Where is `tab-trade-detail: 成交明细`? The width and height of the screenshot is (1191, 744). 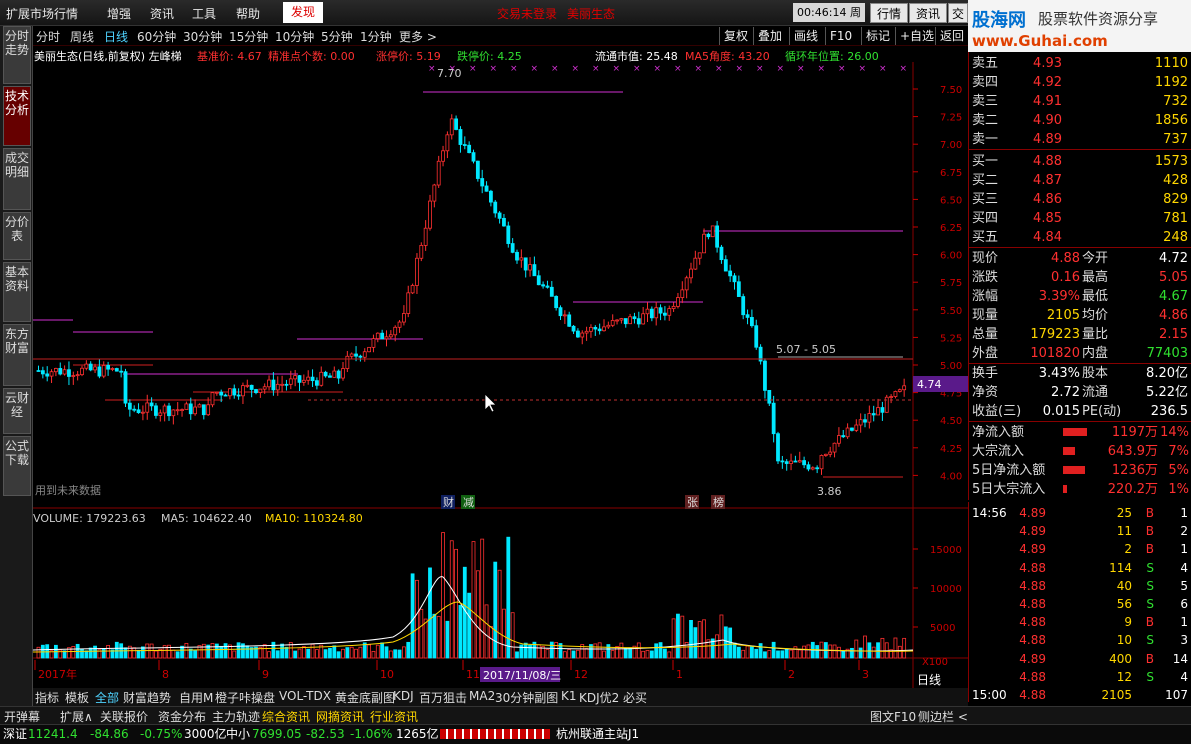 tab-trade-detail: 成交明细 is located at coordinates (17, 179).